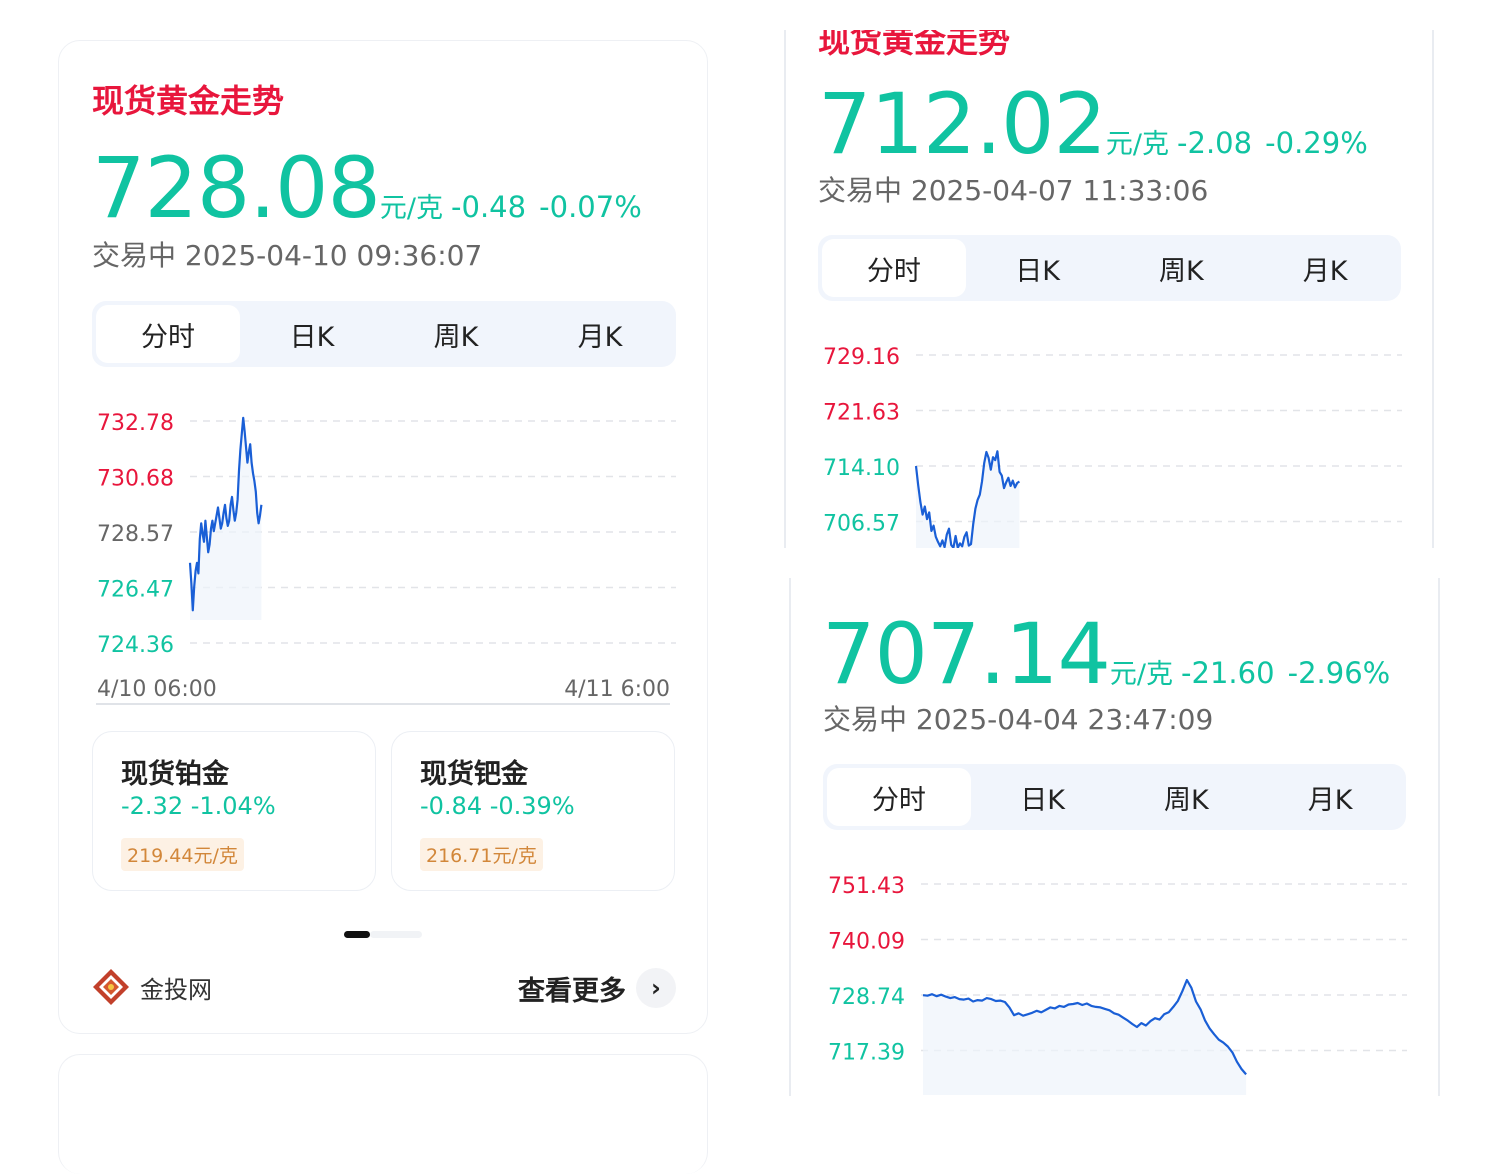 This screenshot has height=1174, width=1500. Describe the element at coordinates (861, 524) in the screenshot. I see `y-tick-label: 706.57` at that location.